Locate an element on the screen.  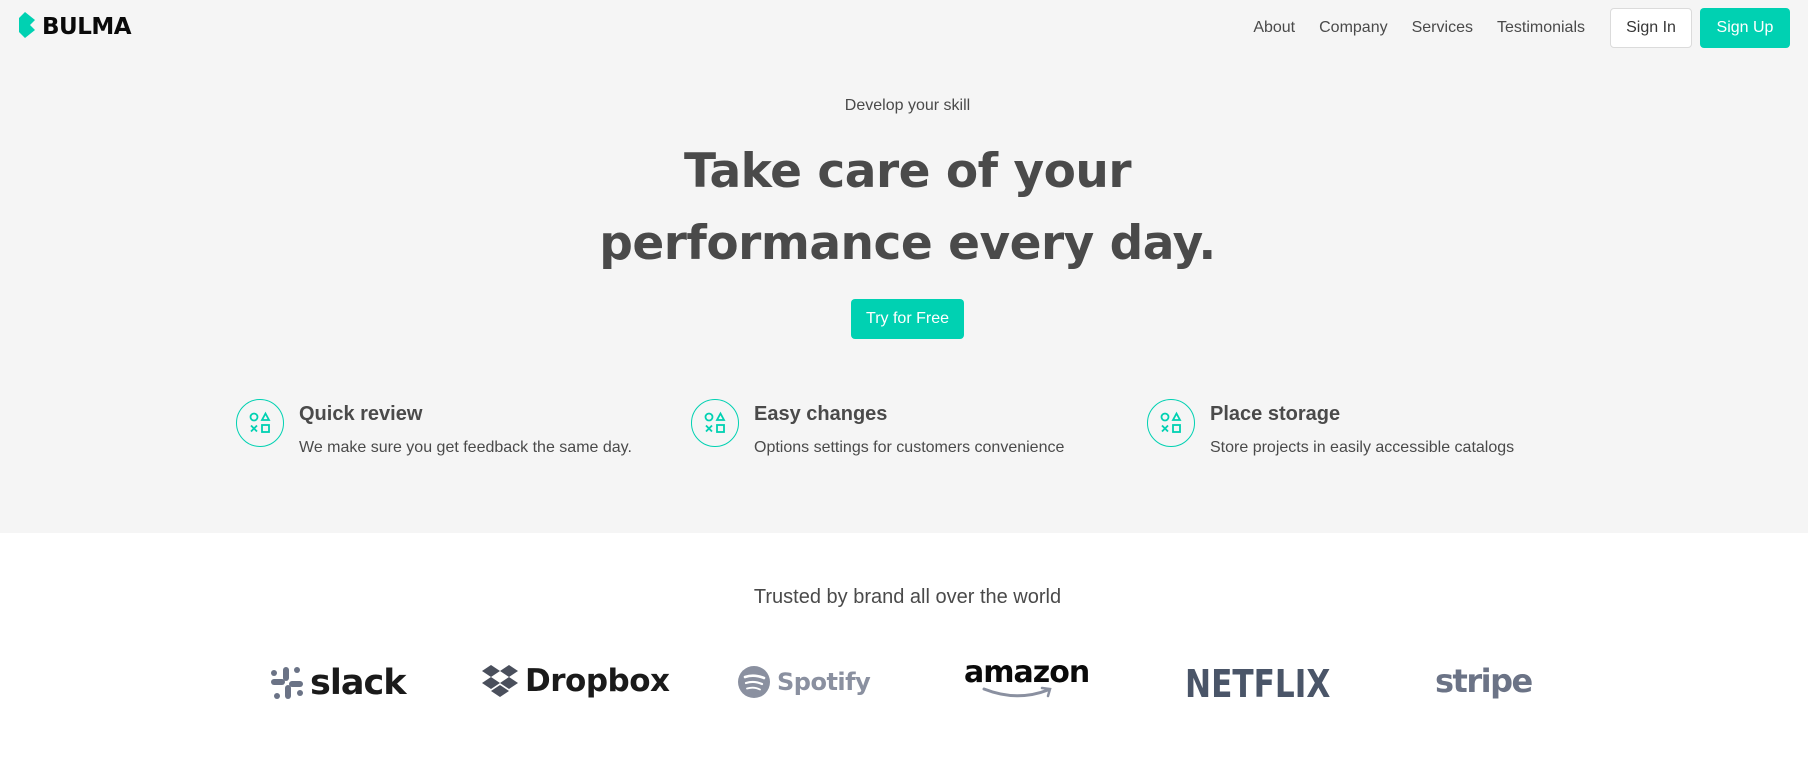
slack-icon is located at coordinates (287, 683).